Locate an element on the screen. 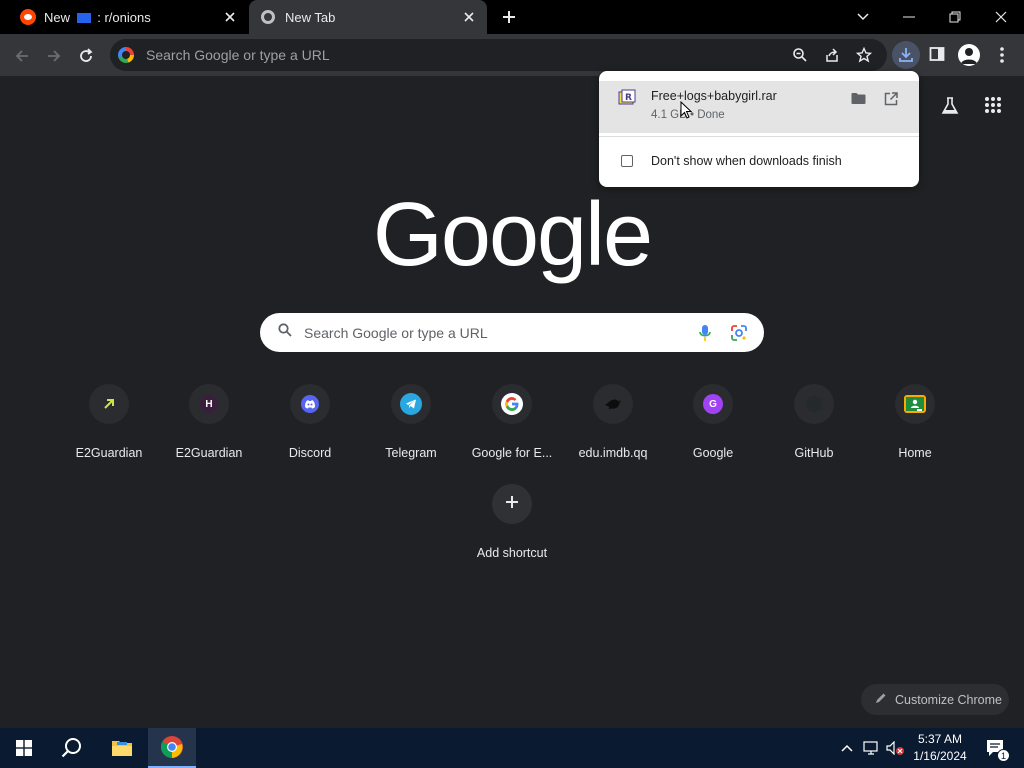 The height and width of the screenshot is (768, 1024). open-external-icon is located at coordinates (891, 101).